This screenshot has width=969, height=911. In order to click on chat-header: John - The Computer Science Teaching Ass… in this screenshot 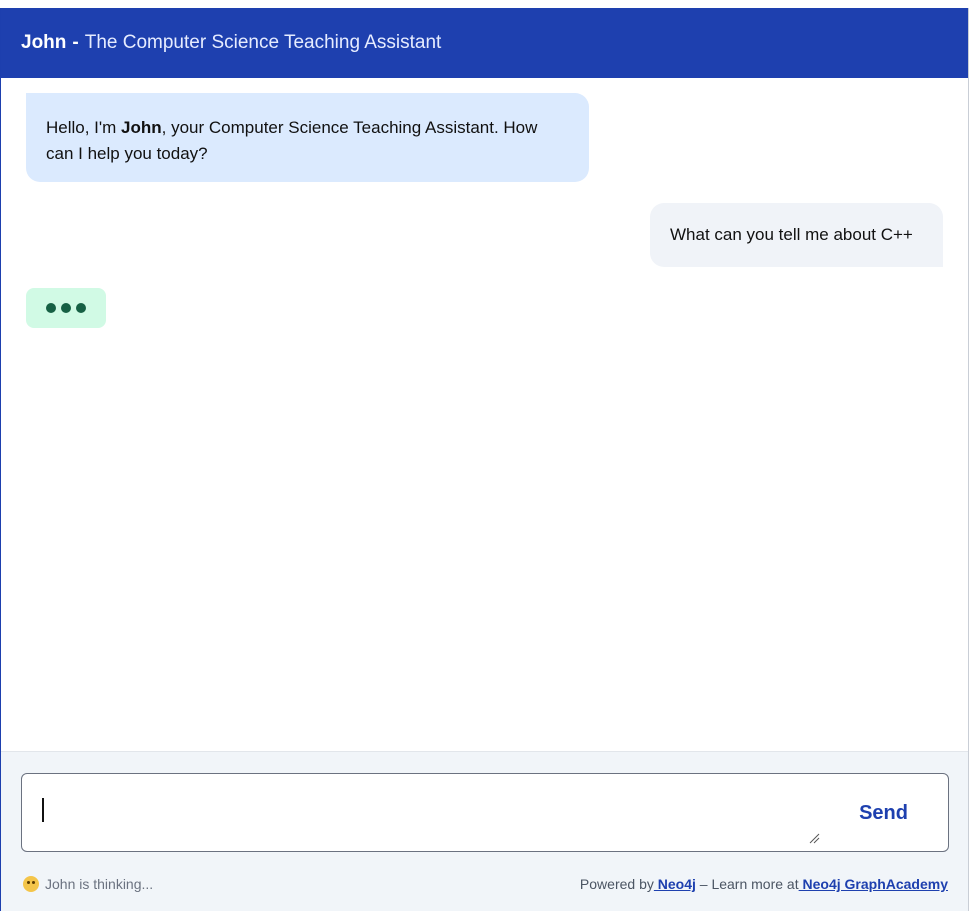, I will do `click(484, 43)`.